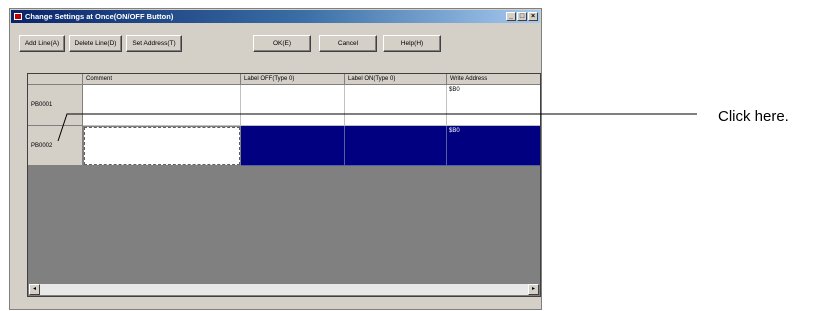 The image size is (818, 311). Describe the element at coordinates (396, 79) in the screenshot. I see `column-header-label-on: Label ON(Type 0)` at that location.